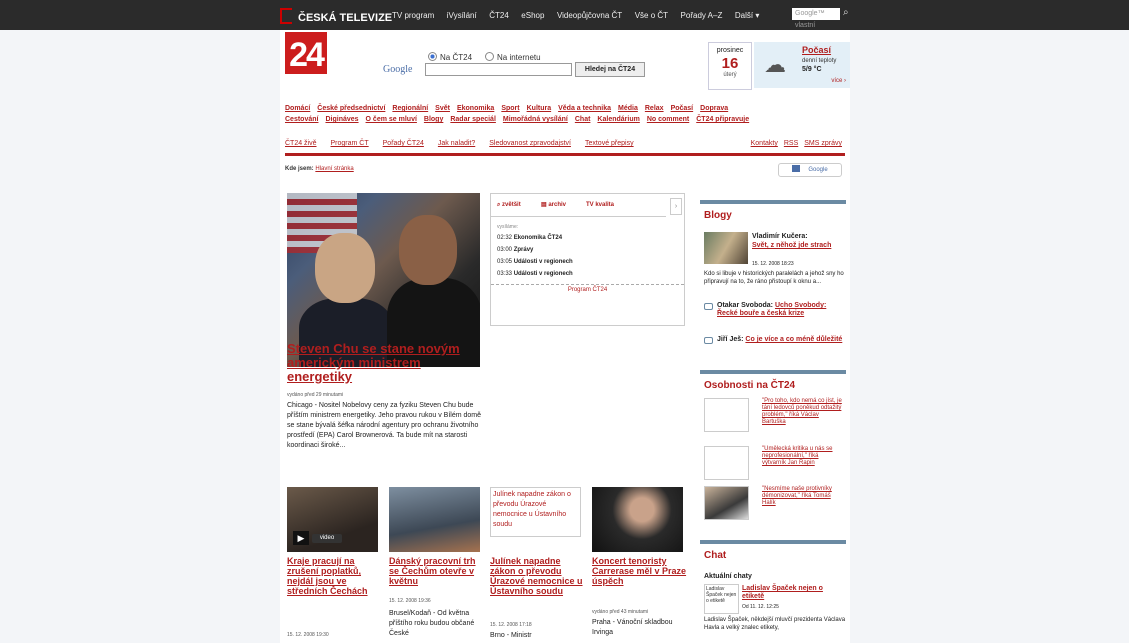 This screenshot has height=643, width=1129. What do you see at coordinates (818, 170) in the screenshot?
I see `google-badge-label: Google` at bounding box center [818, 170].